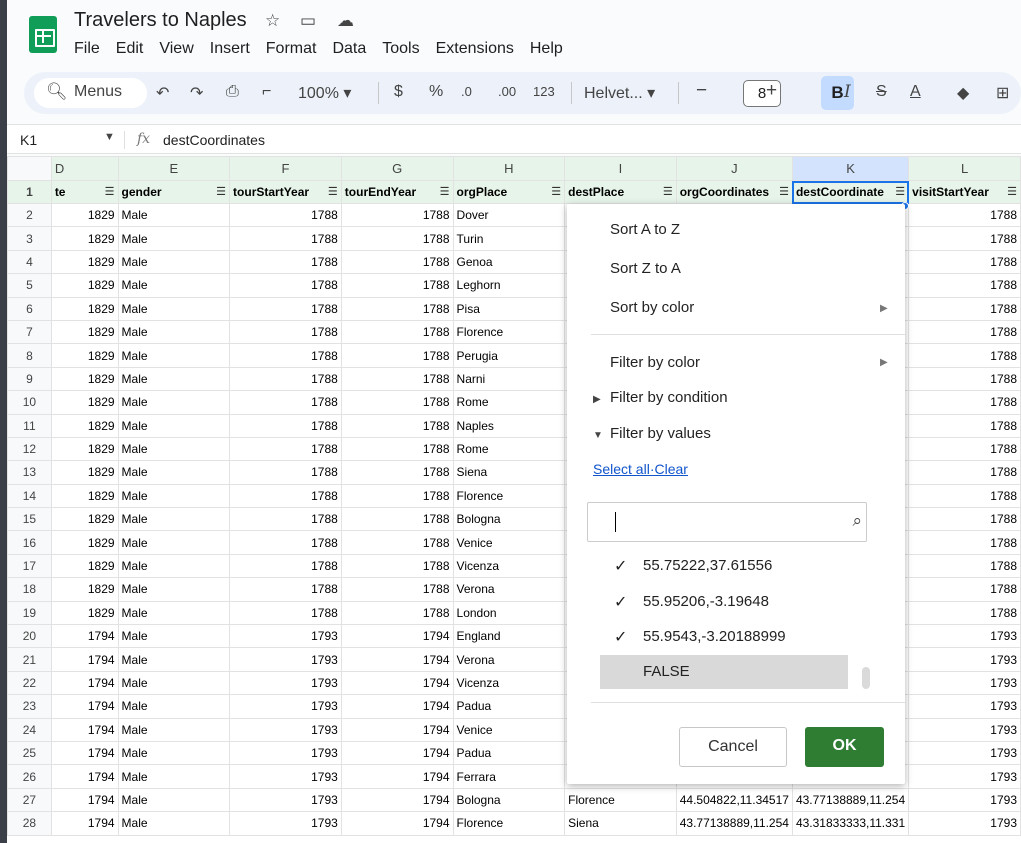 This screenshot has width=1021, height=843. Describe the element at coordinates (272, 21) in the screenshot. I see `star-icon: ☆` at that location.